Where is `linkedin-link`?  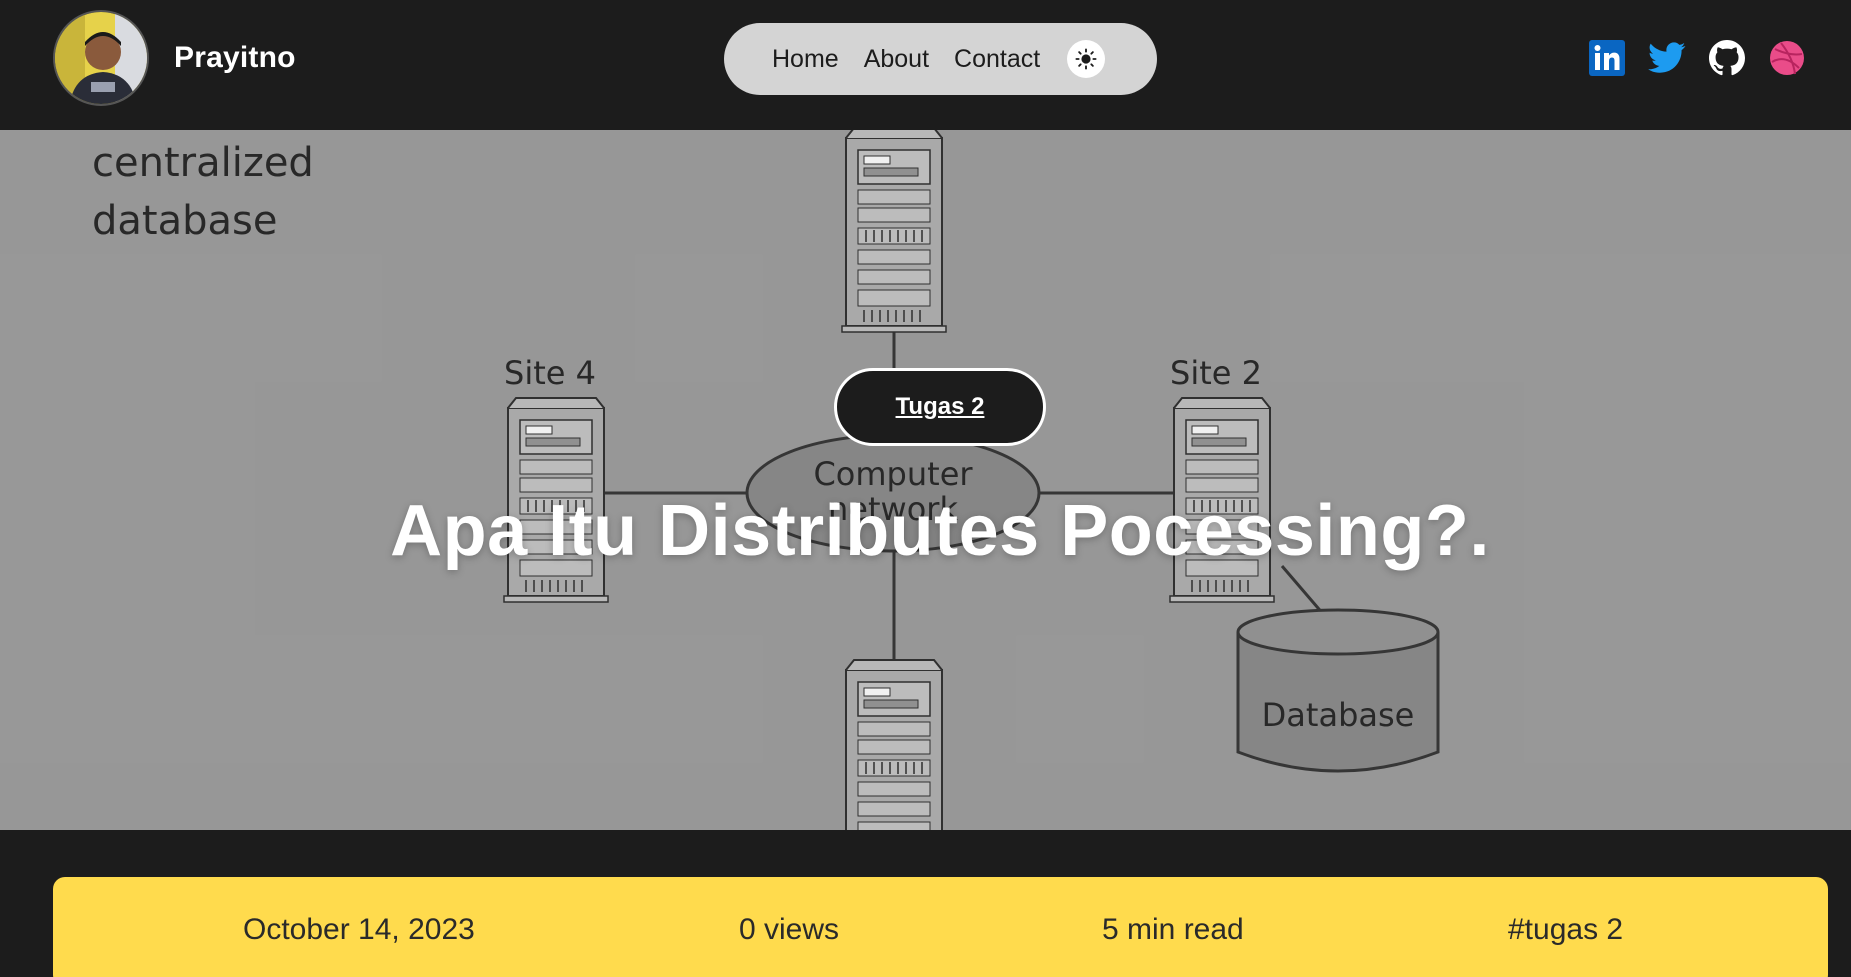
linkedin-link is located at coordinates (1607, 58).